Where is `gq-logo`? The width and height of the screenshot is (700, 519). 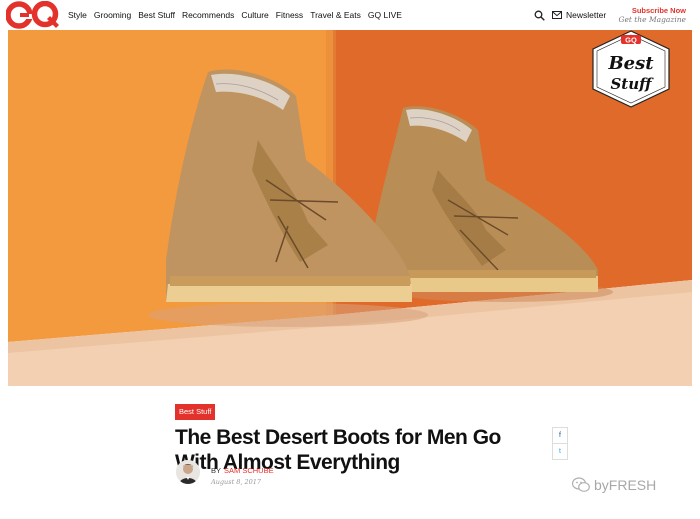 gq-logo is located at coordinates (33, 15).